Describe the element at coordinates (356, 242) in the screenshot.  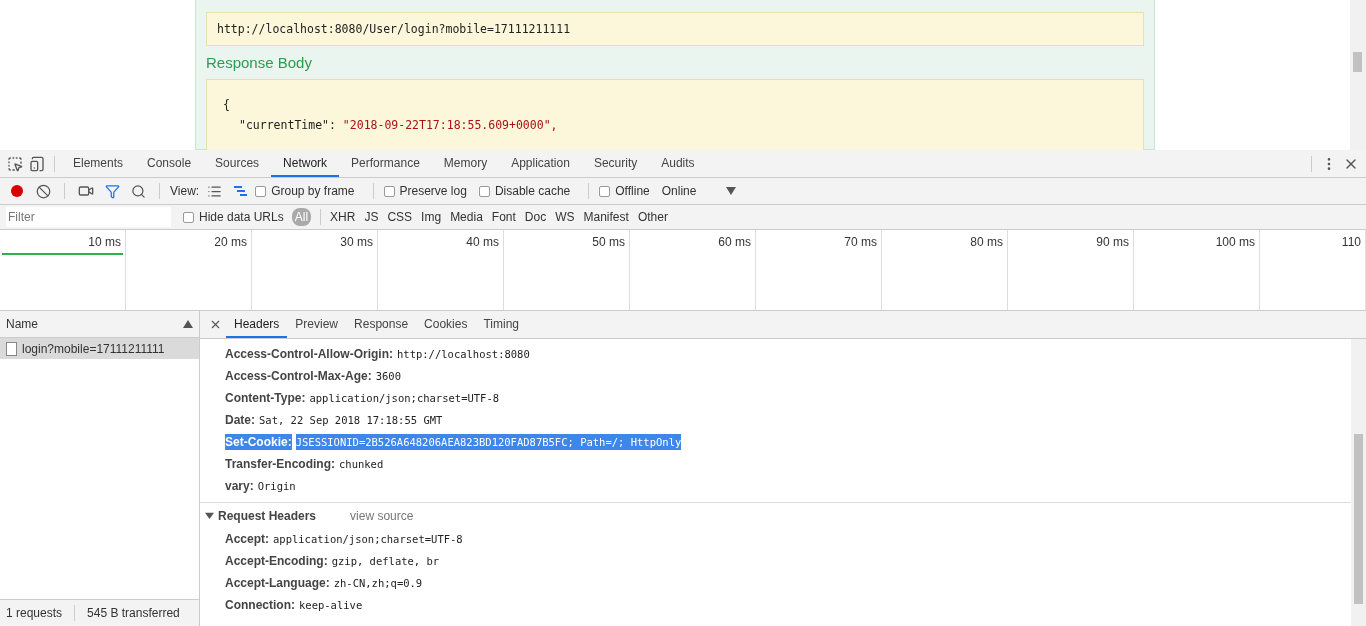
I see `time-tick: 30 ms` at that location.